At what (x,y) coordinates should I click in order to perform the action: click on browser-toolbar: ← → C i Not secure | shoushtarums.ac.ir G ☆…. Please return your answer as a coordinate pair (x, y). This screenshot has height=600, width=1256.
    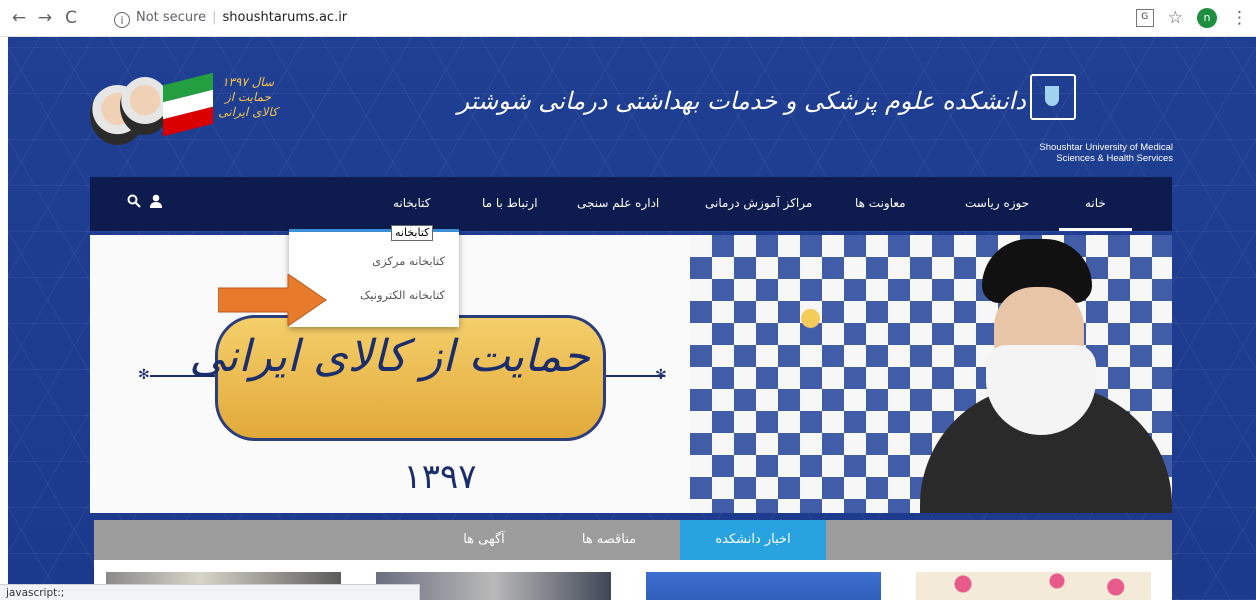
    Looking at the image, I should click on (628, 18).